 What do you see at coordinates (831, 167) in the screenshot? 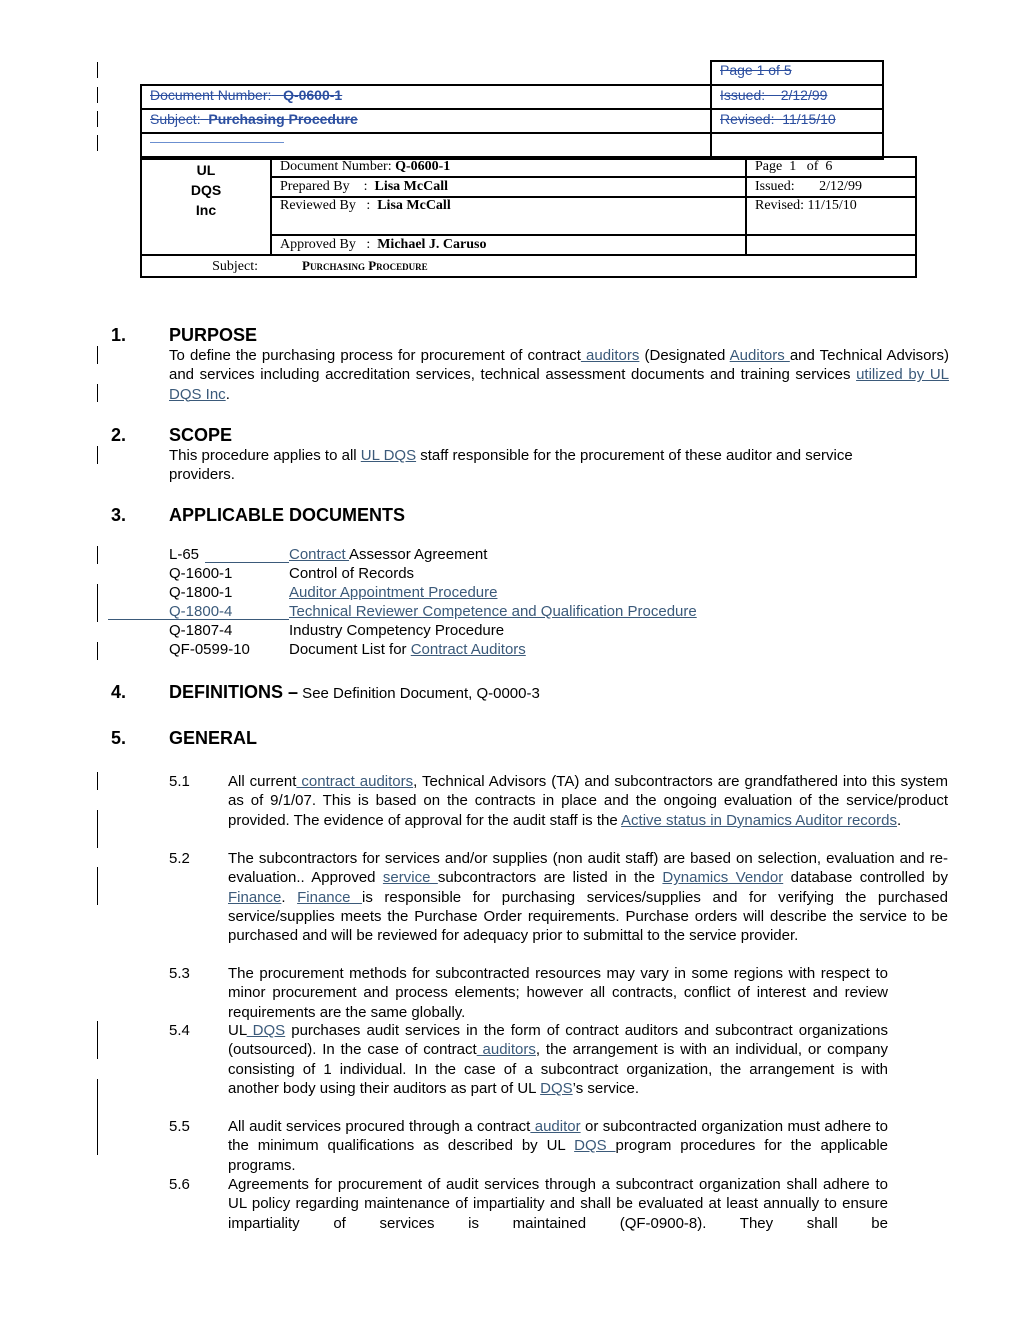
I see `page-number: Page 1 of 6` at bounding box center [831, 167].